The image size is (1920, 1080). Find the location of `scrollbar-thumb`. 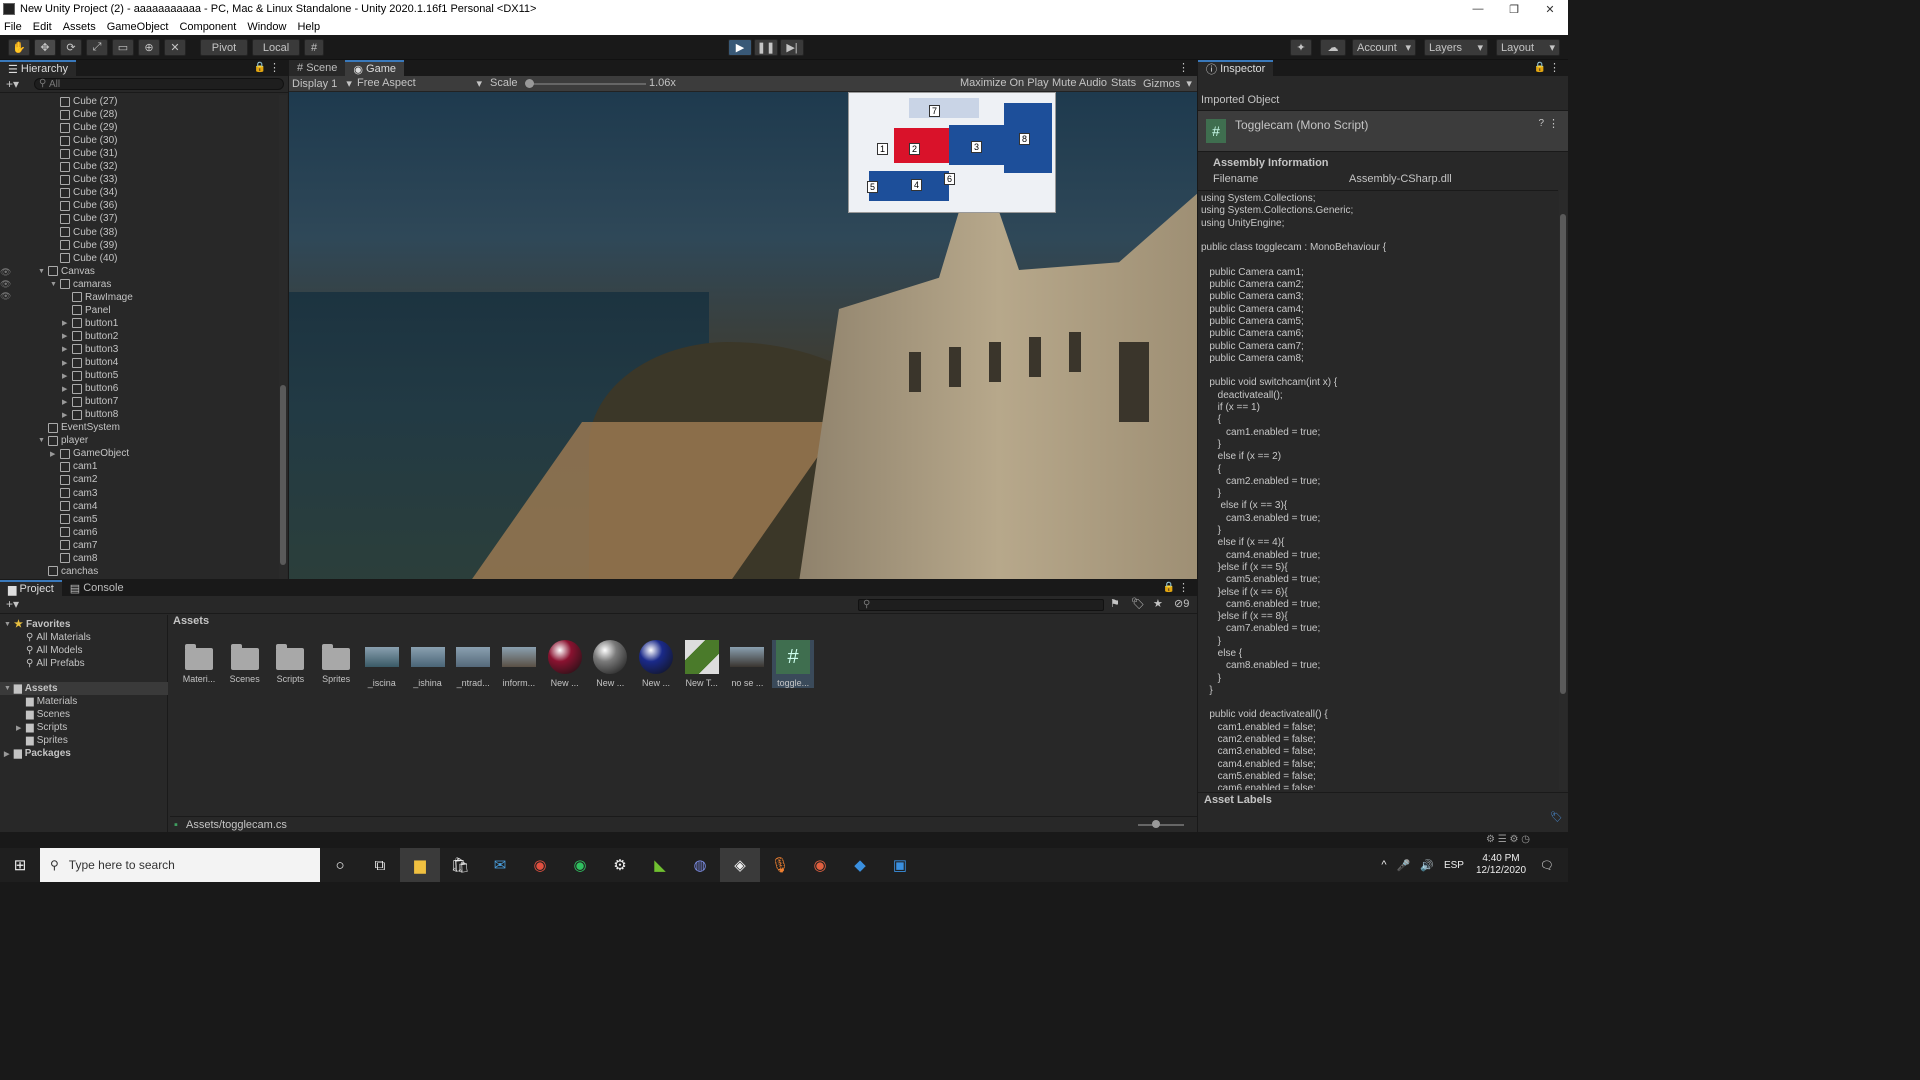

scrollbar-thumb is located at coordinates (1563, 454).